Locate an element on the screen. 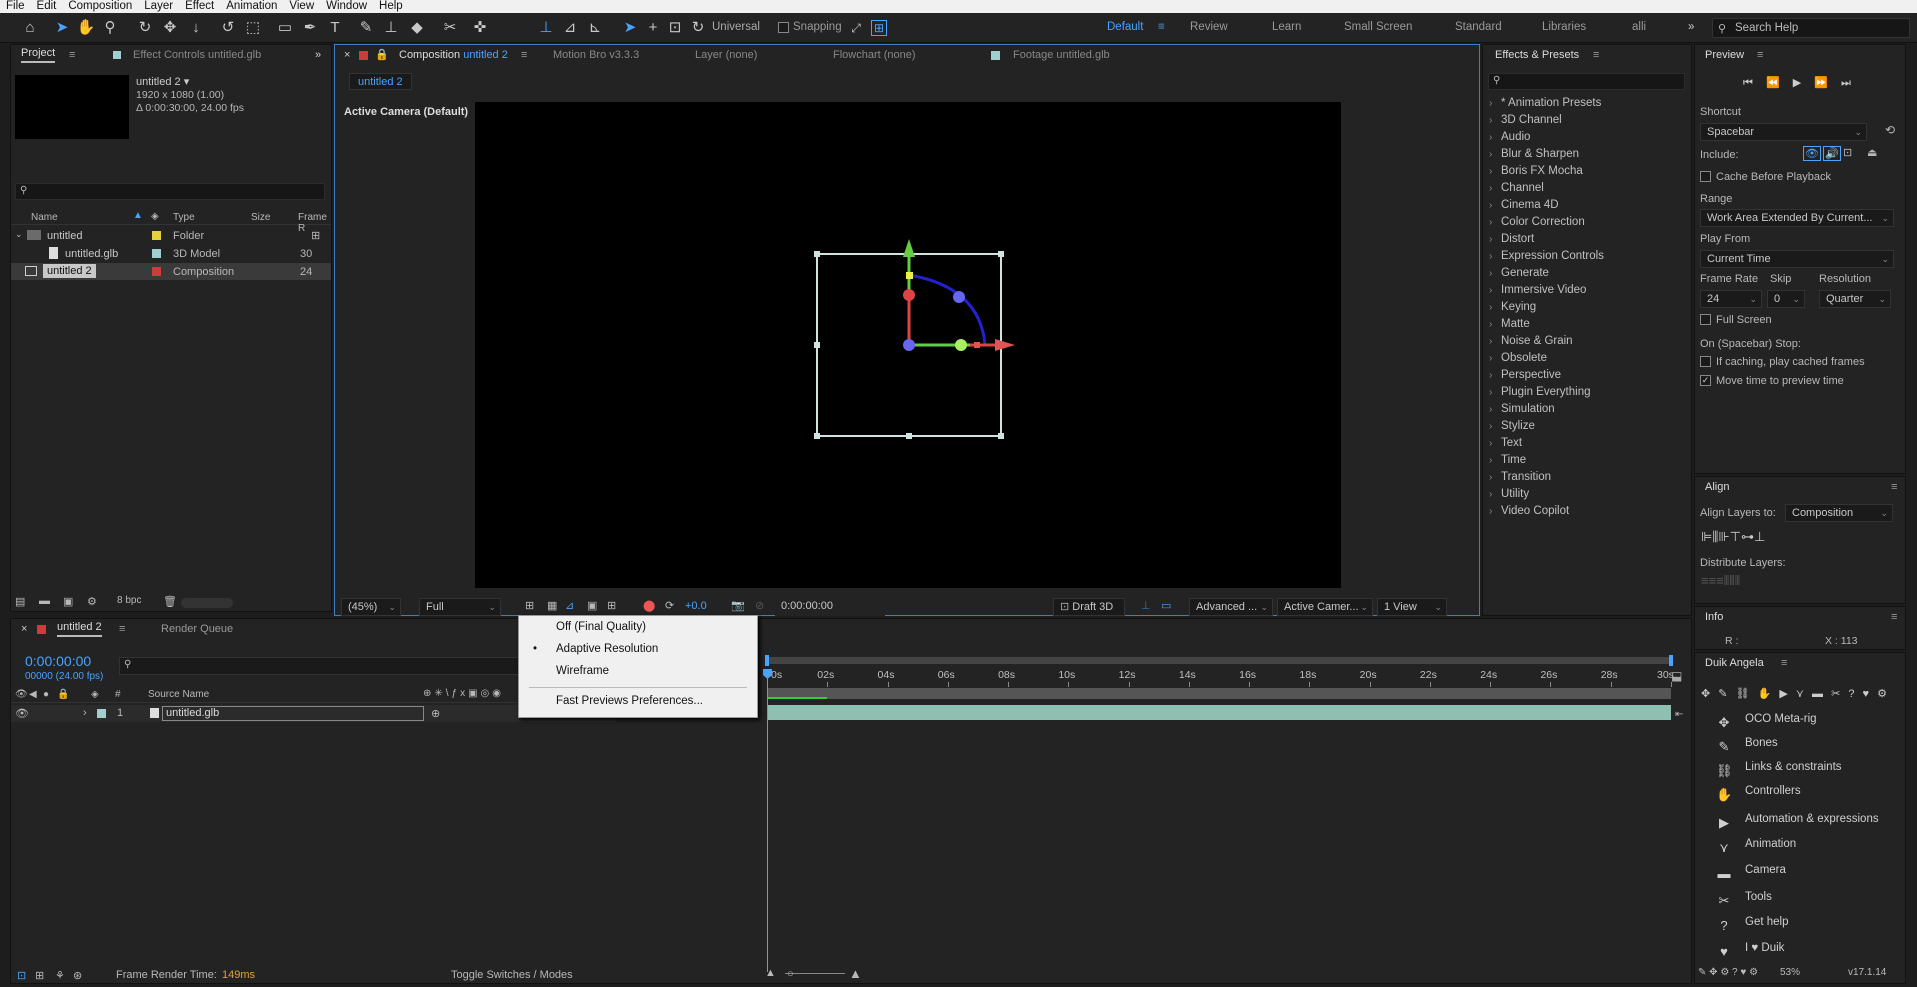  effects-category: › Expression Controls is located at coordinates (1583, 256).